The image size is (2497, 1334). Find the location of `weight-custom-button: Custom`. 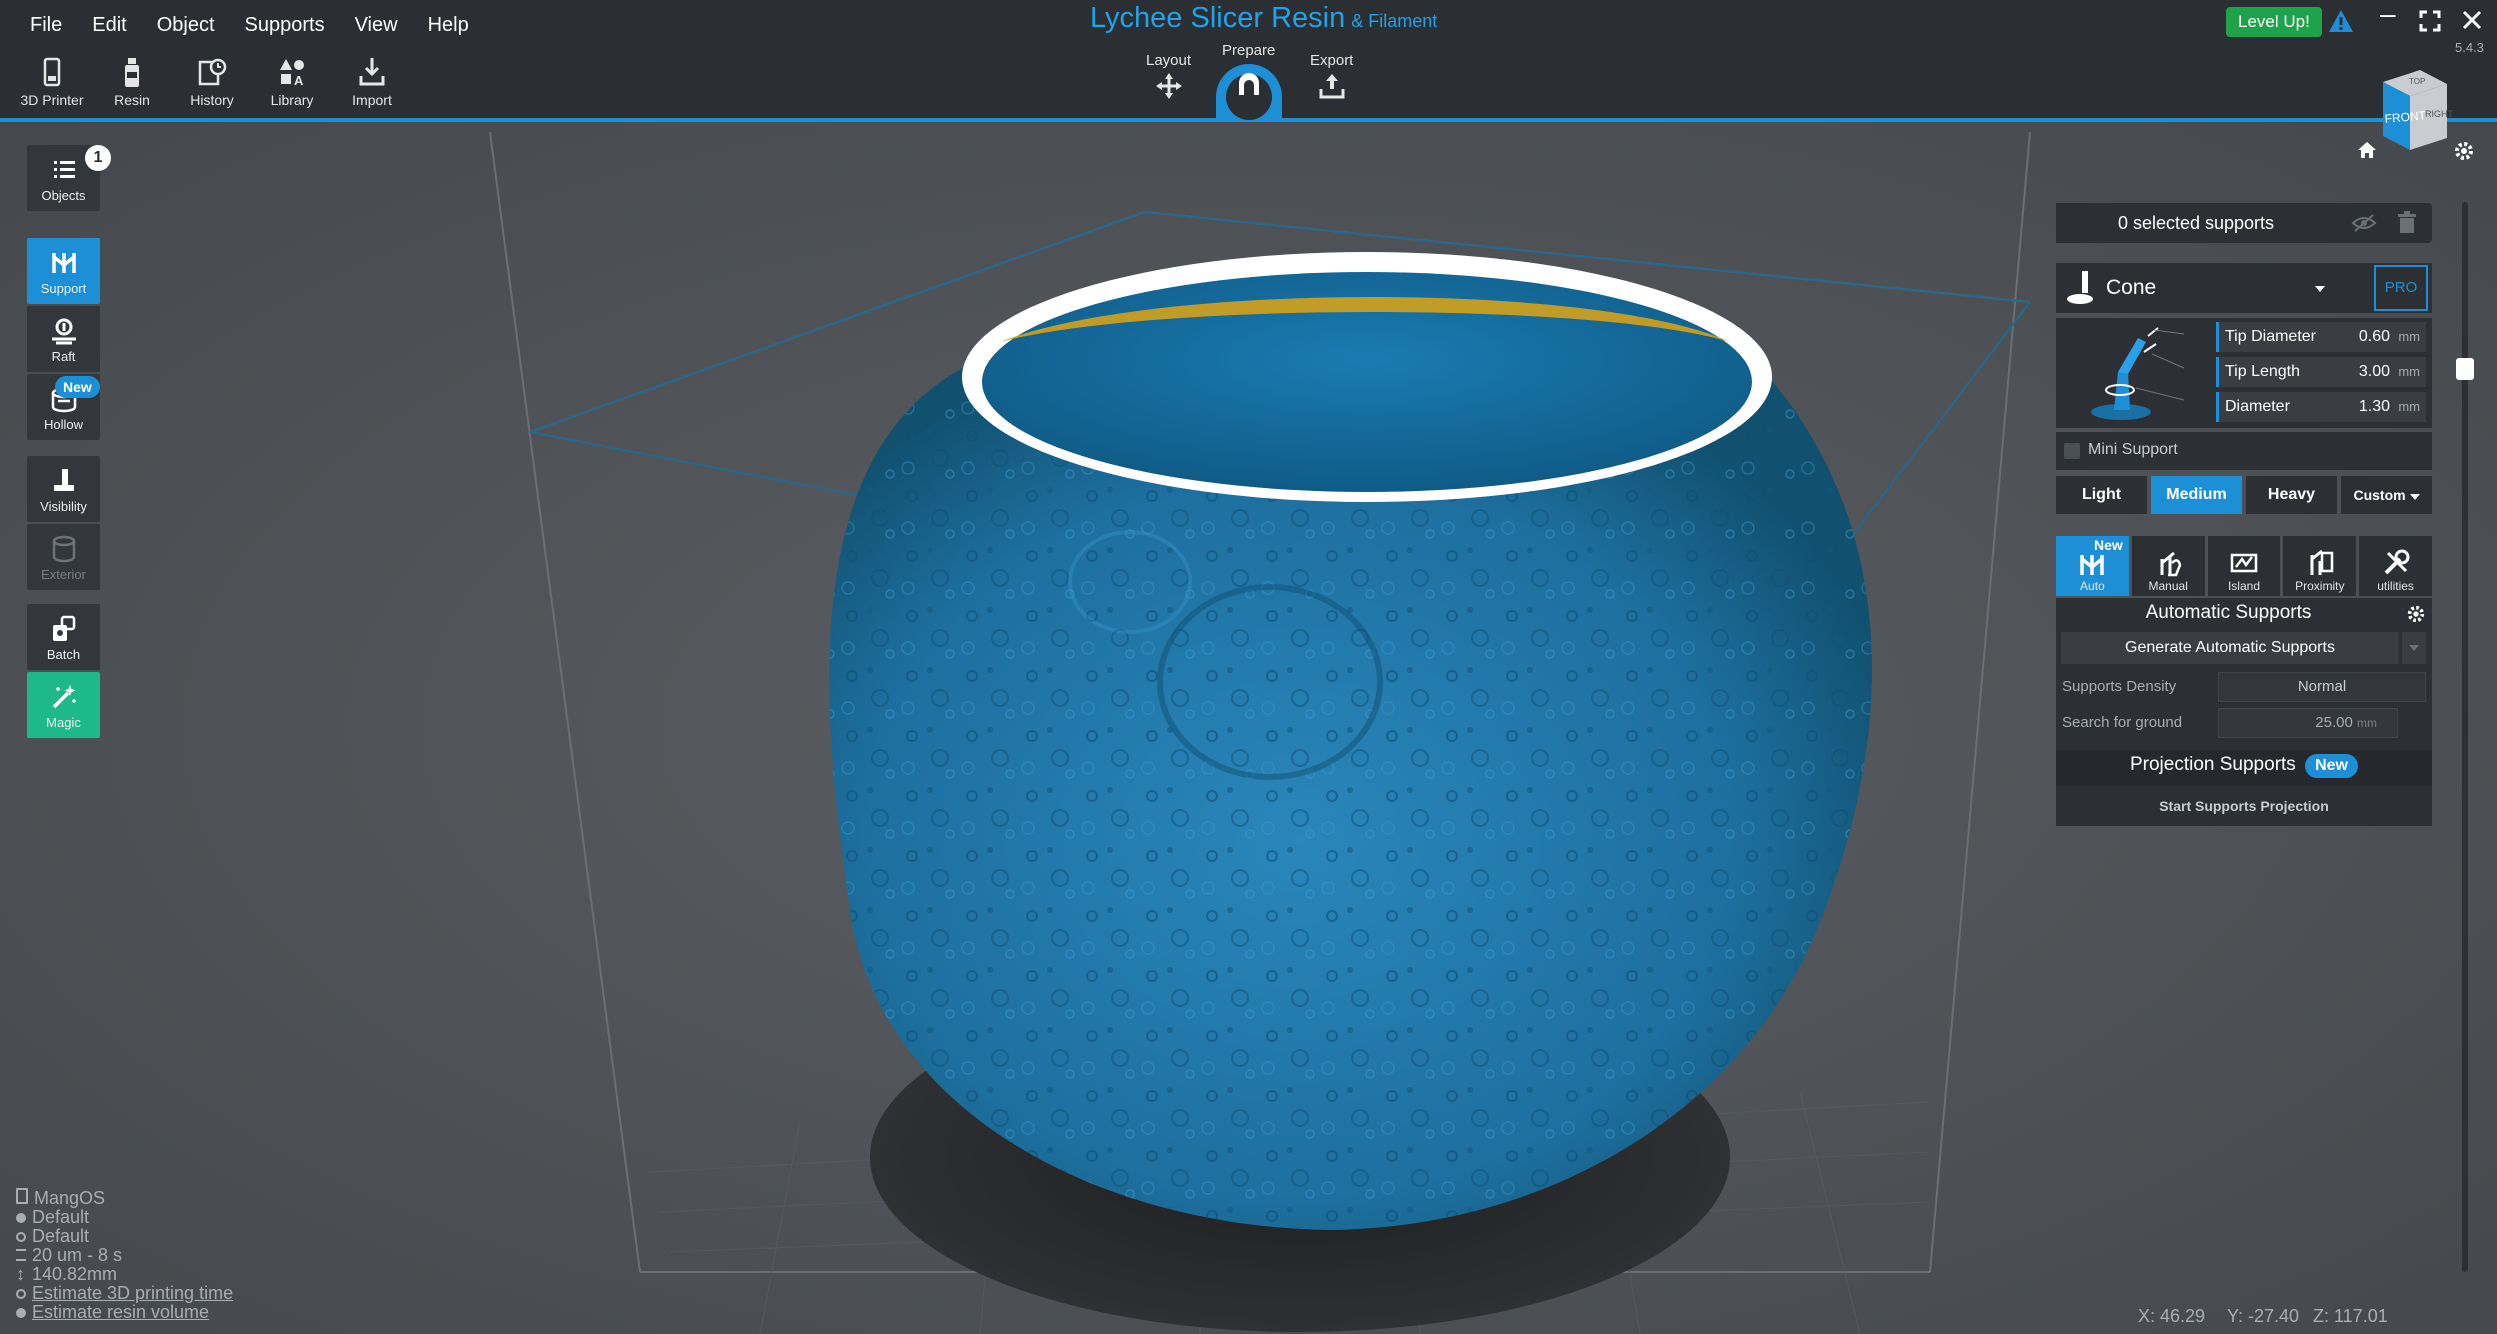

weight-custom-button: Custom is located at coordinates (2386, 495).